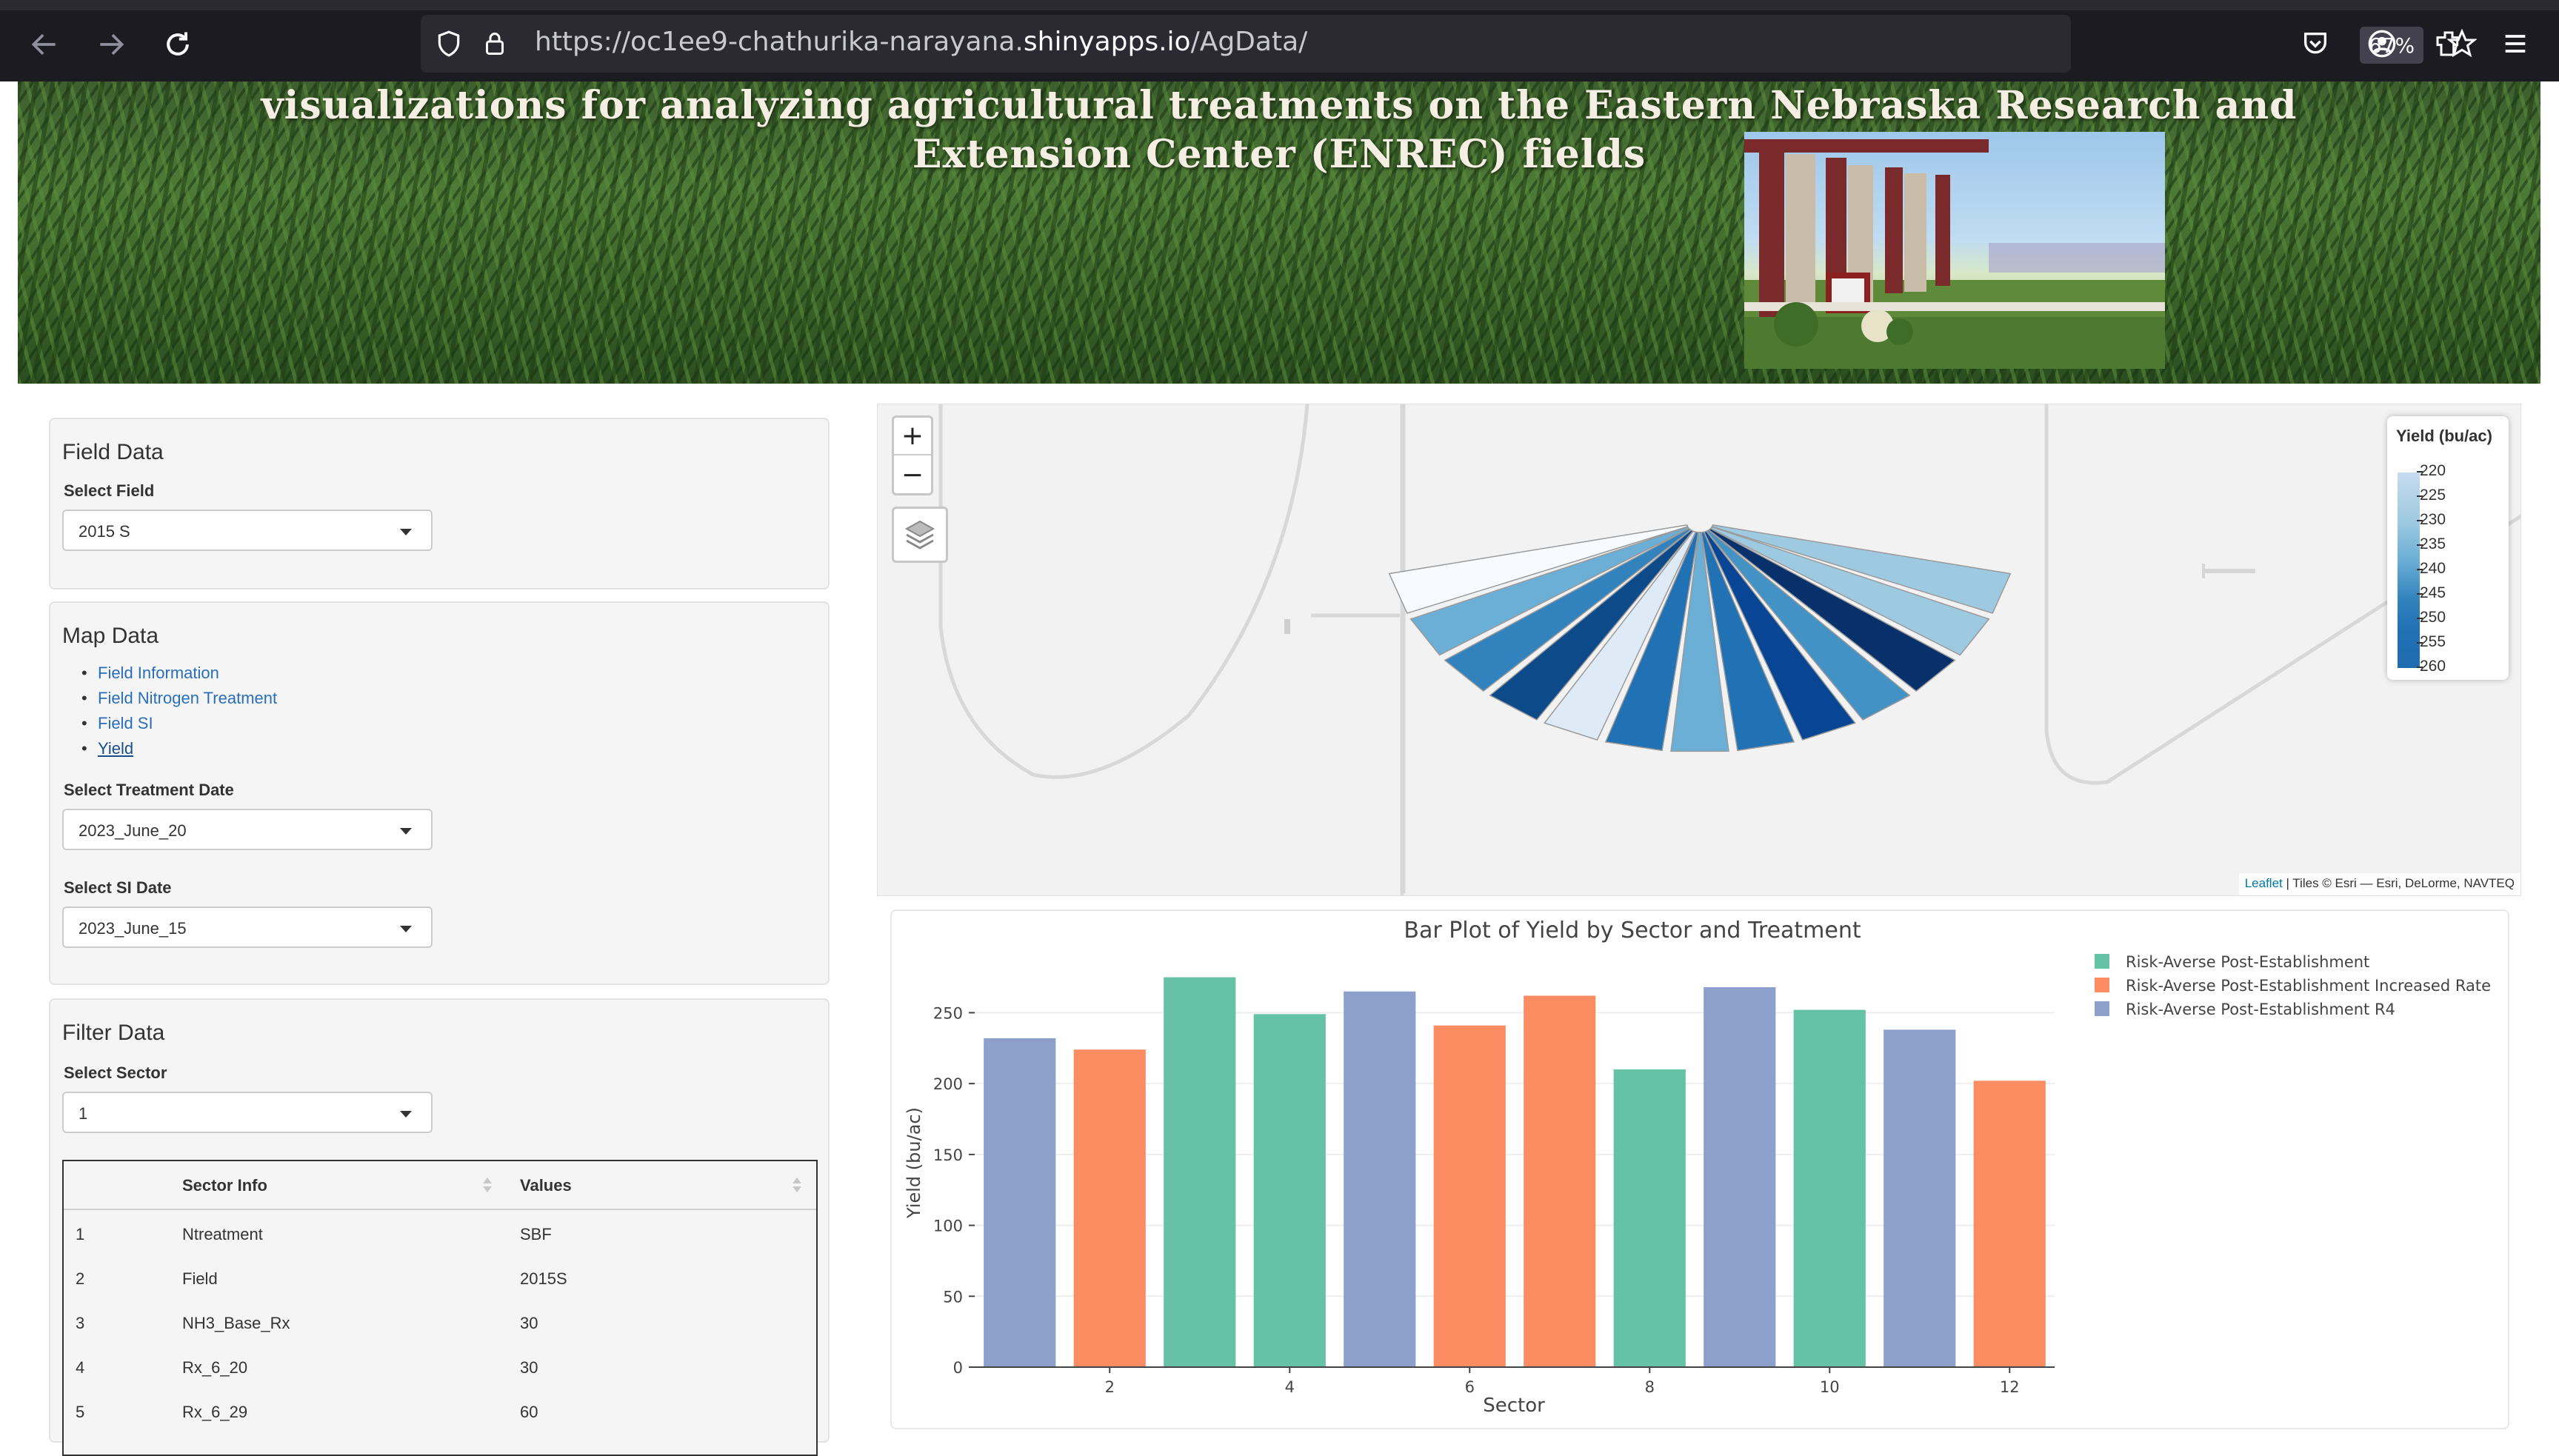  Describe the element at coordinates (2431, 519) in the screenshot. I see `legend-tick: 230` at that location.